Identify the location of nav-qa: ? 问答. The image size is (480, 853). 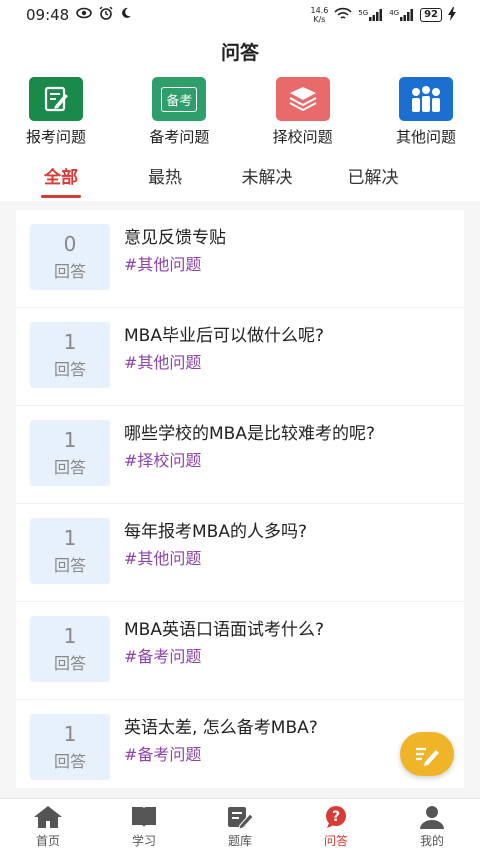
(336, 826).